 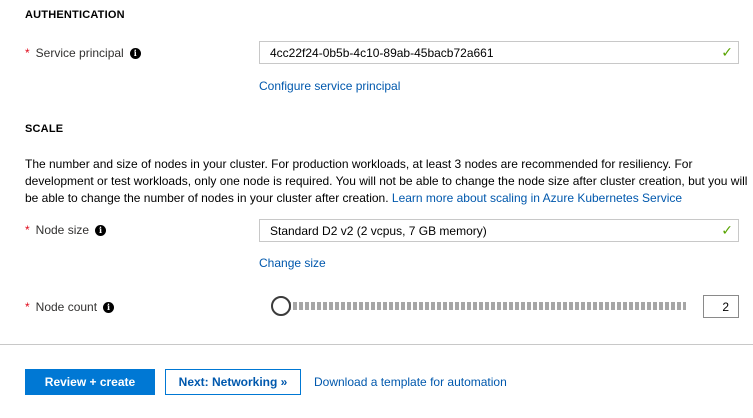 I want to click on node-size-value: Standard D2 v2 (2 vcpus, 7 GB memory), so click(x=378, y=230).